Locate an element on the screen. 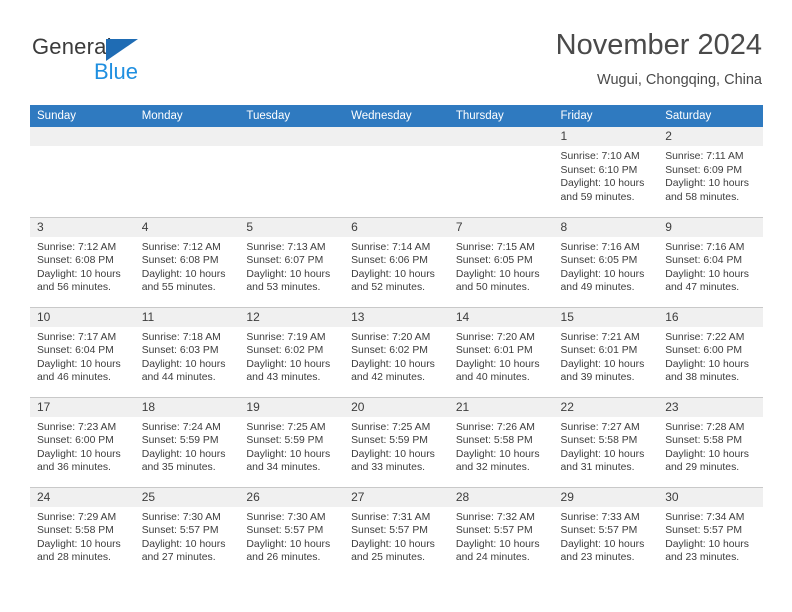 This screenshot has width=792, height=612. day-number: 1 is located at coordinates (606, 136).